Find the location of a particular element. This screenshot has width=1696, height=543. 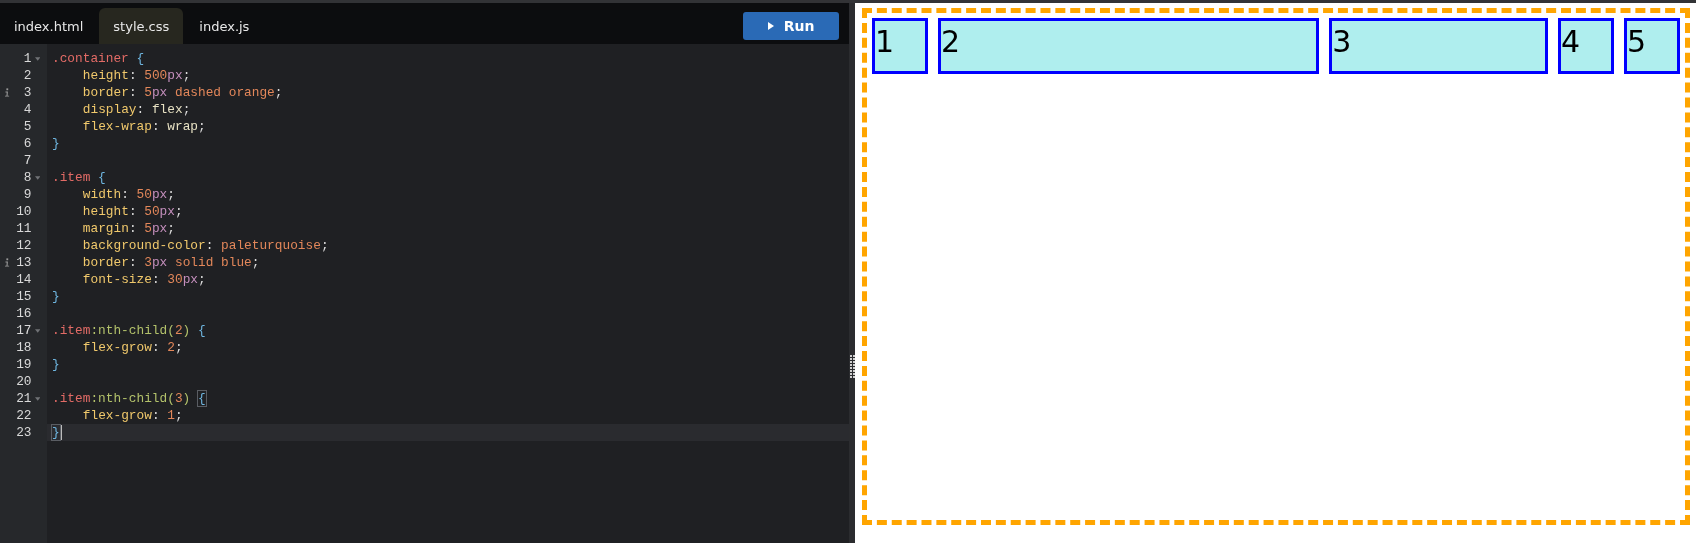

line-number: 12 is located at coordinates (23, 245).